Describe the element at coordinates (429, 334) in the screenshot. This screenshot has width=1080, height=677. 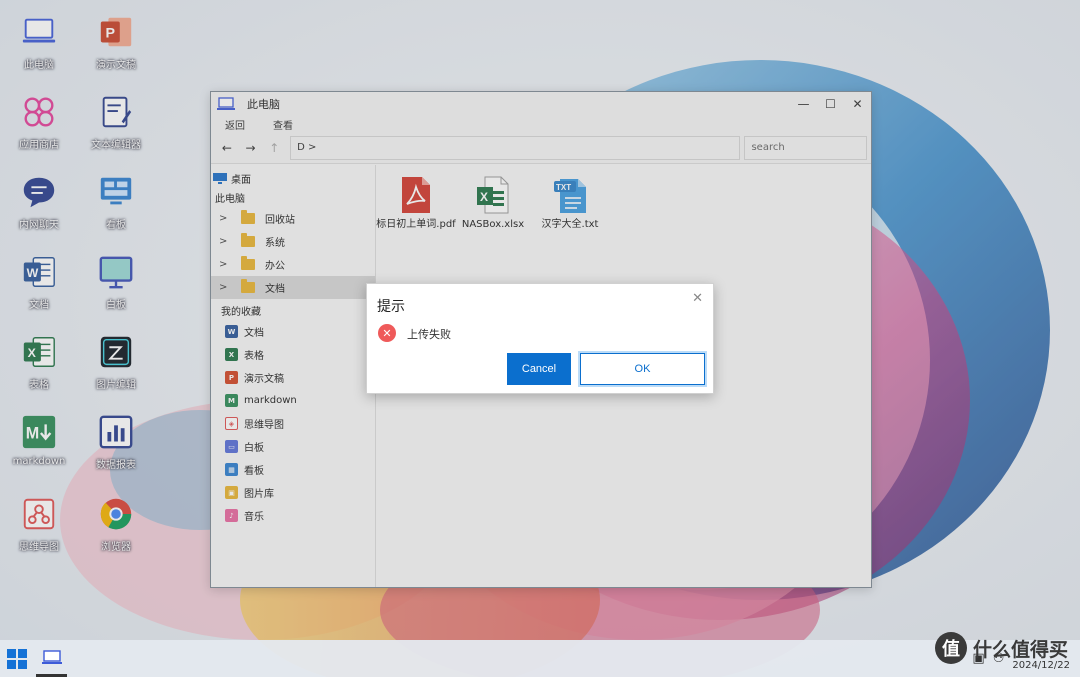
I see `dialog-message: 上传失败` at that location.